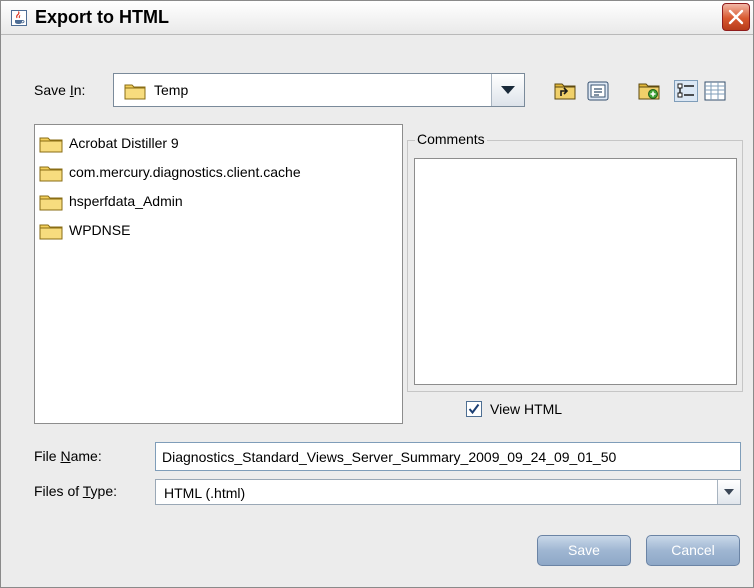 The width and height of the screenshot is (754, 588). I want to click on close-button, so click(736, 17).